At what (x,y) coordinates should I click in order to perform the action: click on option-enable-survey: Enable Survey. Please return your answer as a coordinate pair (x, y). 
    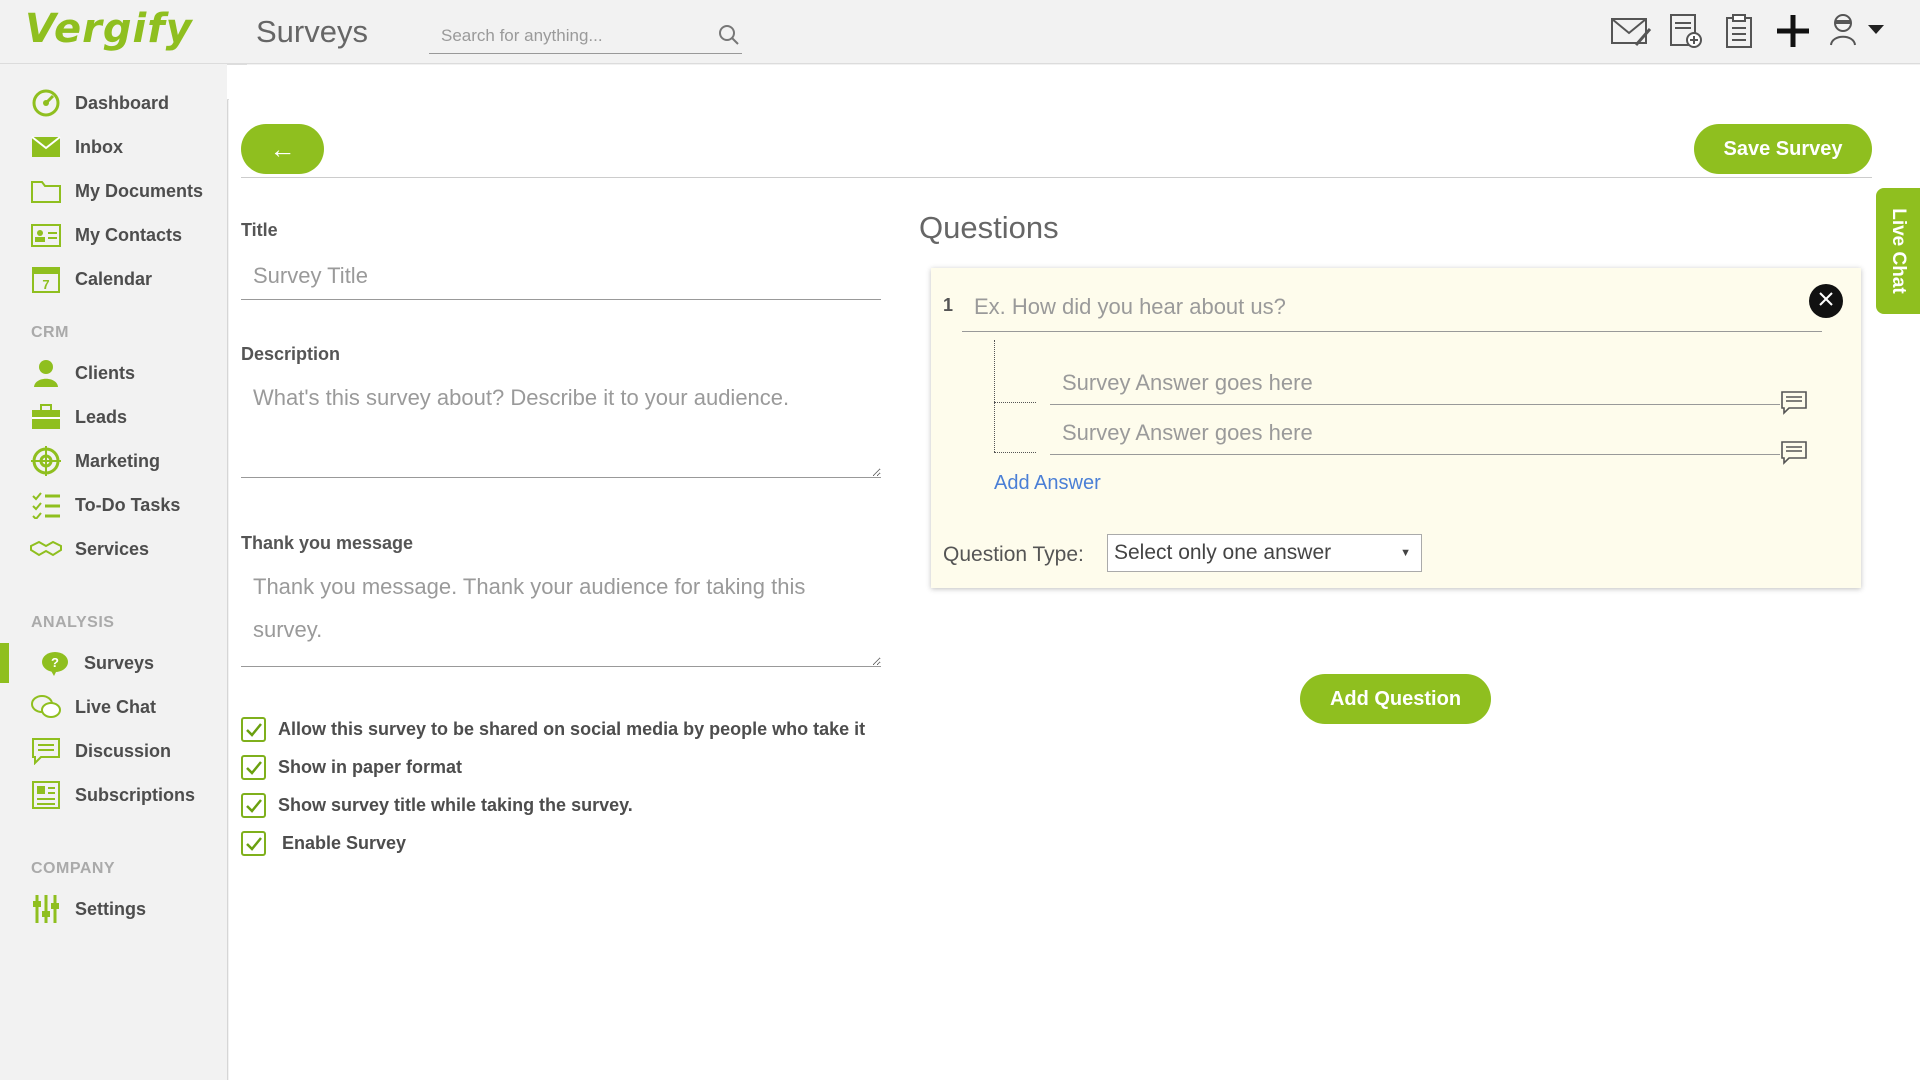
    Looking at the image, I should click on (323, 843).